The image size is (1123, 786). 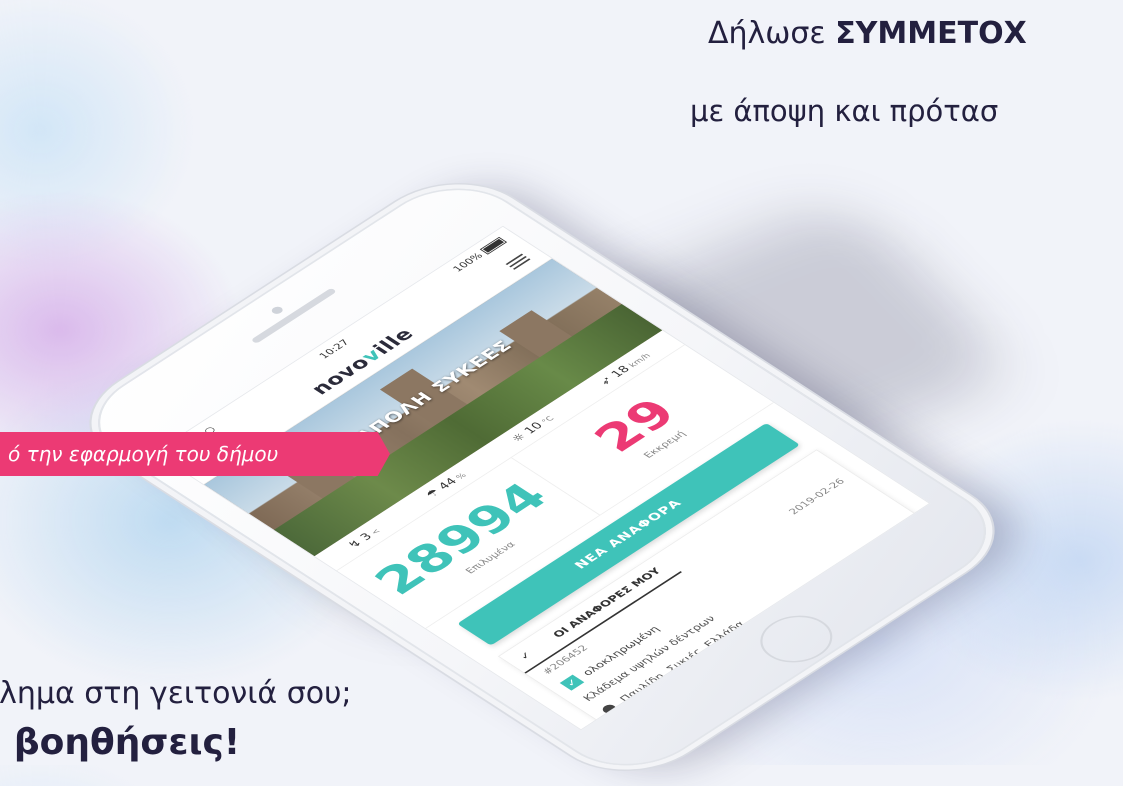 What do you see at coordinates (635, 425) in the screenshot?
I see `pending-count: 29` at bounding box center [635, 425].